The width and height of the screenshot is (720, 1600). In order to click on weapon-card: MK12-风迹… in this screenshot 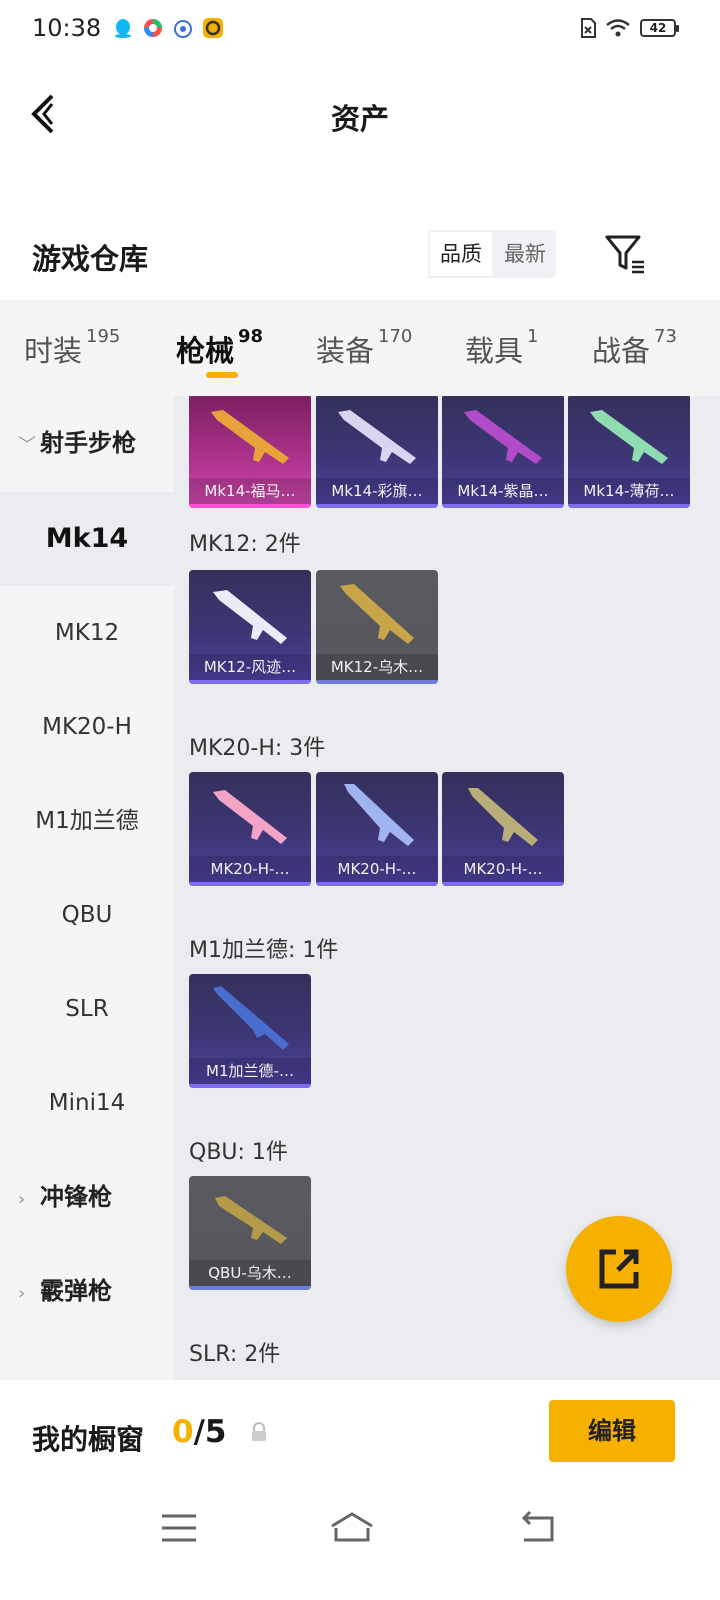, I will do `click(250, 627)`.